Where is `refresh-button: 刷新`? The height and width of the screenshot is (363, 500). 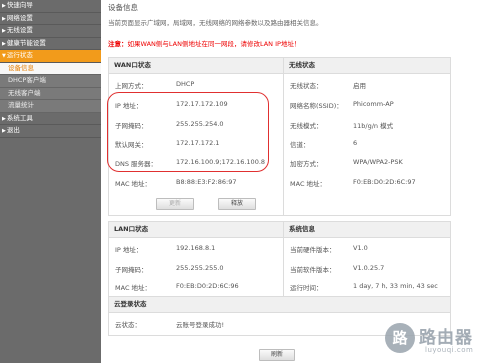
refresh-button: 刷新 is located at coordinates (277, 355).